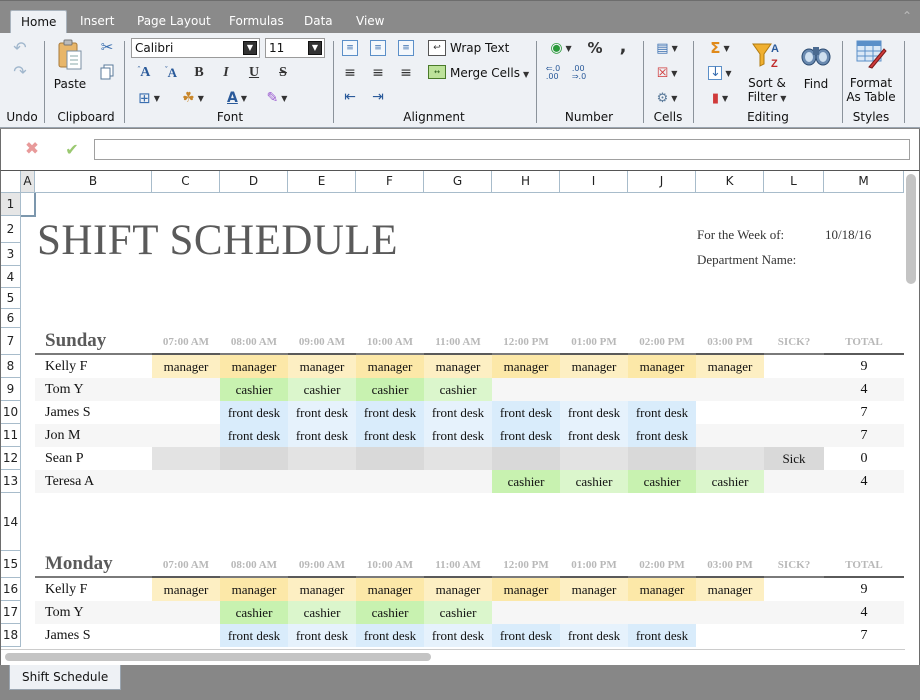  I want to click on column-header-d: D, so click(254, 182).